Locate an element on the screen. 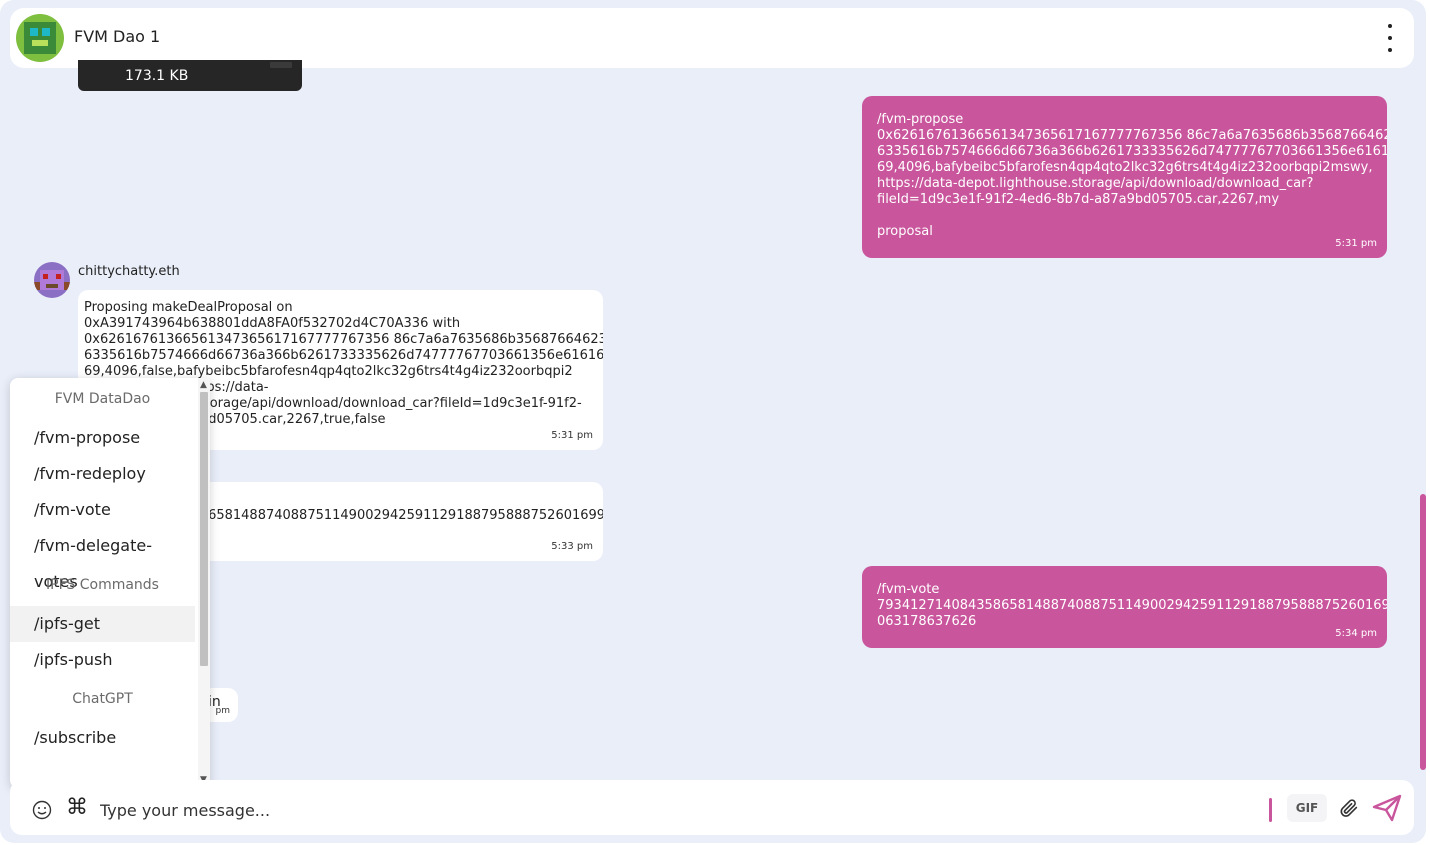 The image size is (1430, 845). chat-scrollbar-thumb is located at coordinates (1423, 632).